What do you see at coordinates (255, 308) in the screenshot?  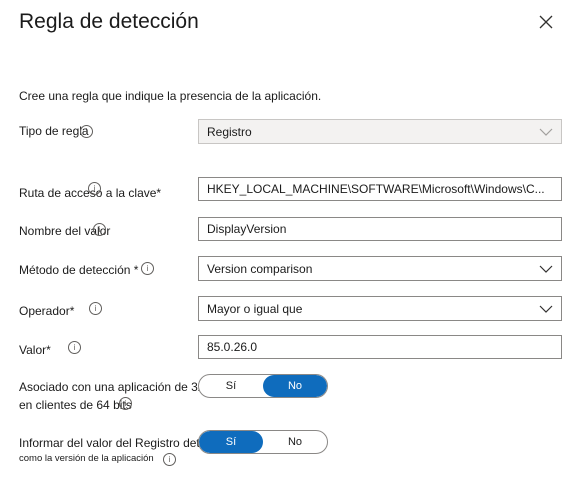 I see `operator-value: Mayor o igual que` at bounding box center [255, 308].